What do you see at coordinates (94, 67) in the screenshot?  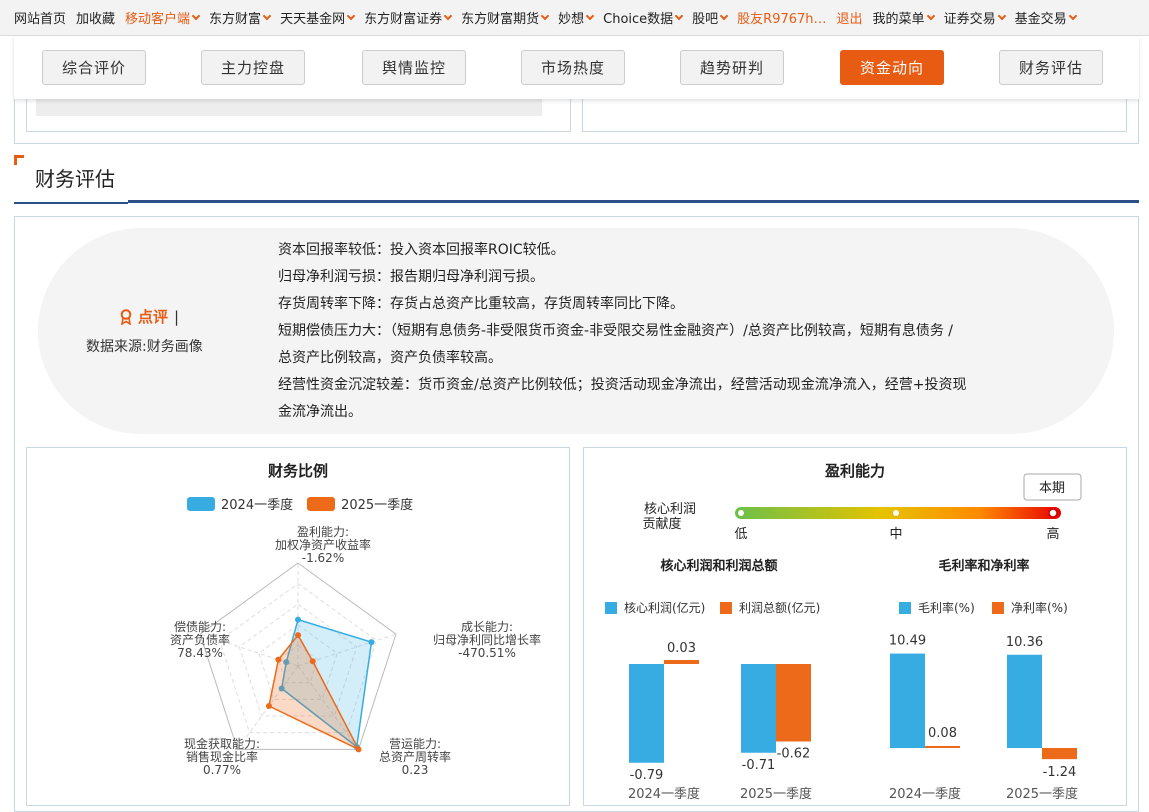 I see `tab-0: 综合评价` at bounding box center [94, 67].